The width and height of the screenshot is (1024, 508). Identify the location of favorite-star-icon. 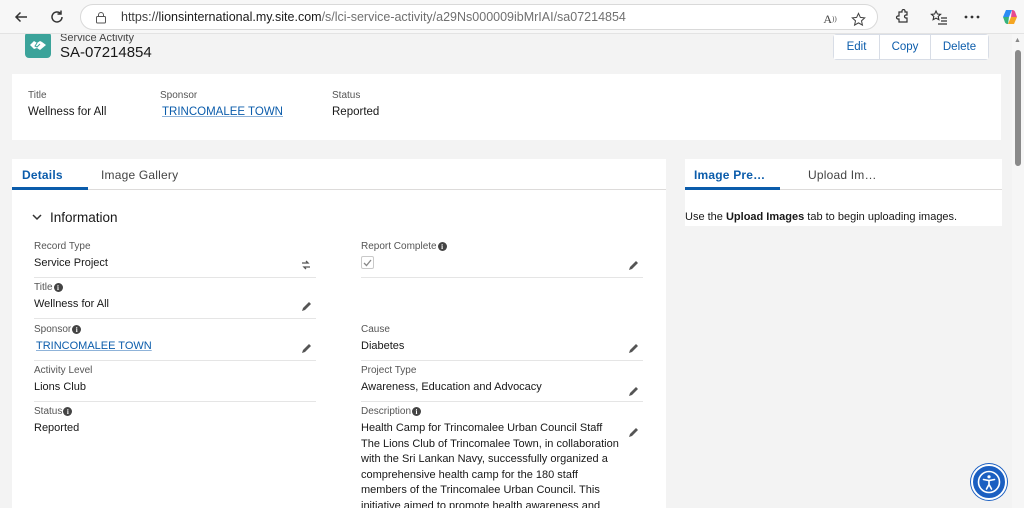
(858, 19).